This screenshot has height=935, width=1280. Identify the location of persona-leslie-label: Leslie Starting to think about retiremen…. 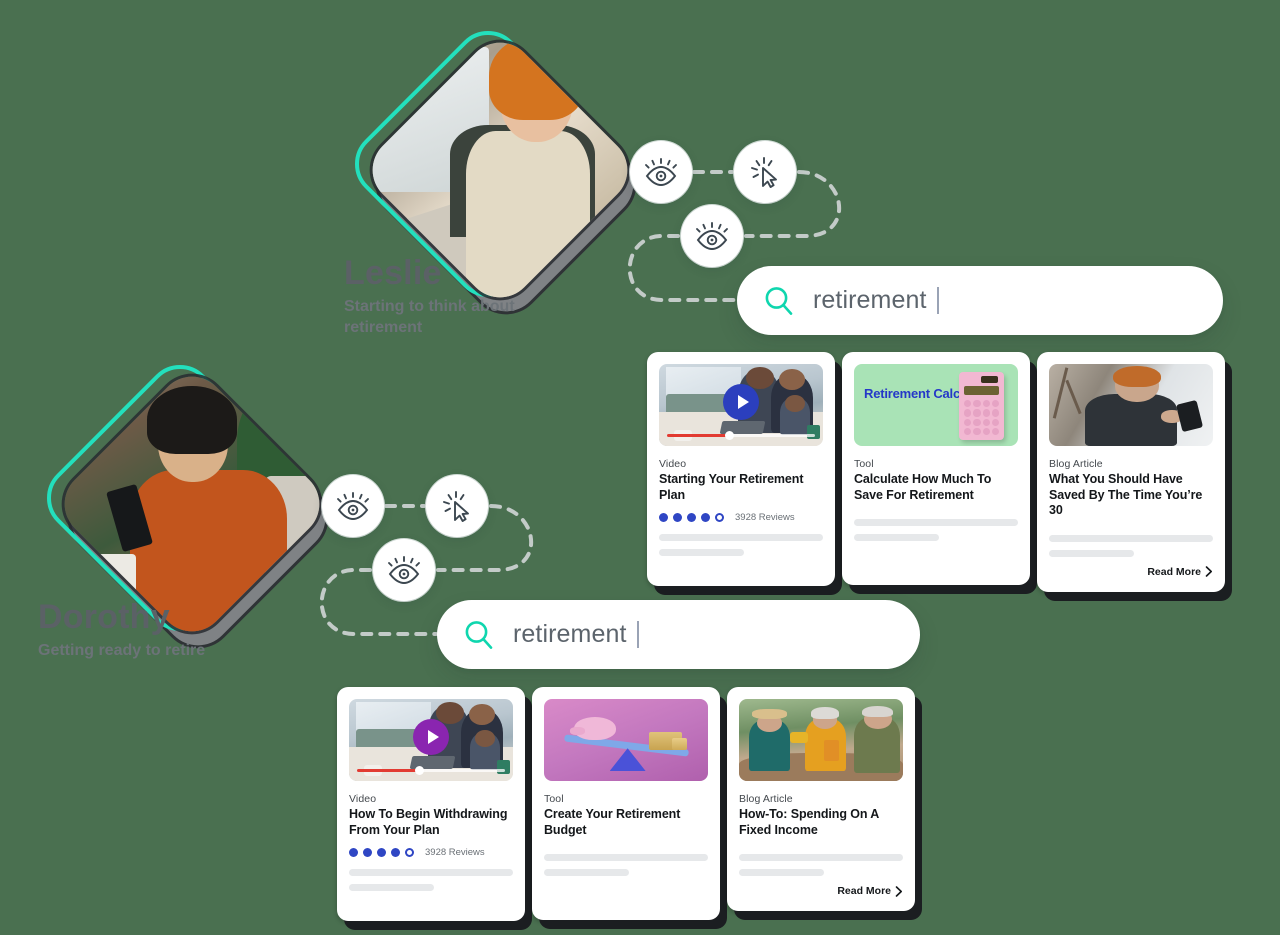
(444, 296).